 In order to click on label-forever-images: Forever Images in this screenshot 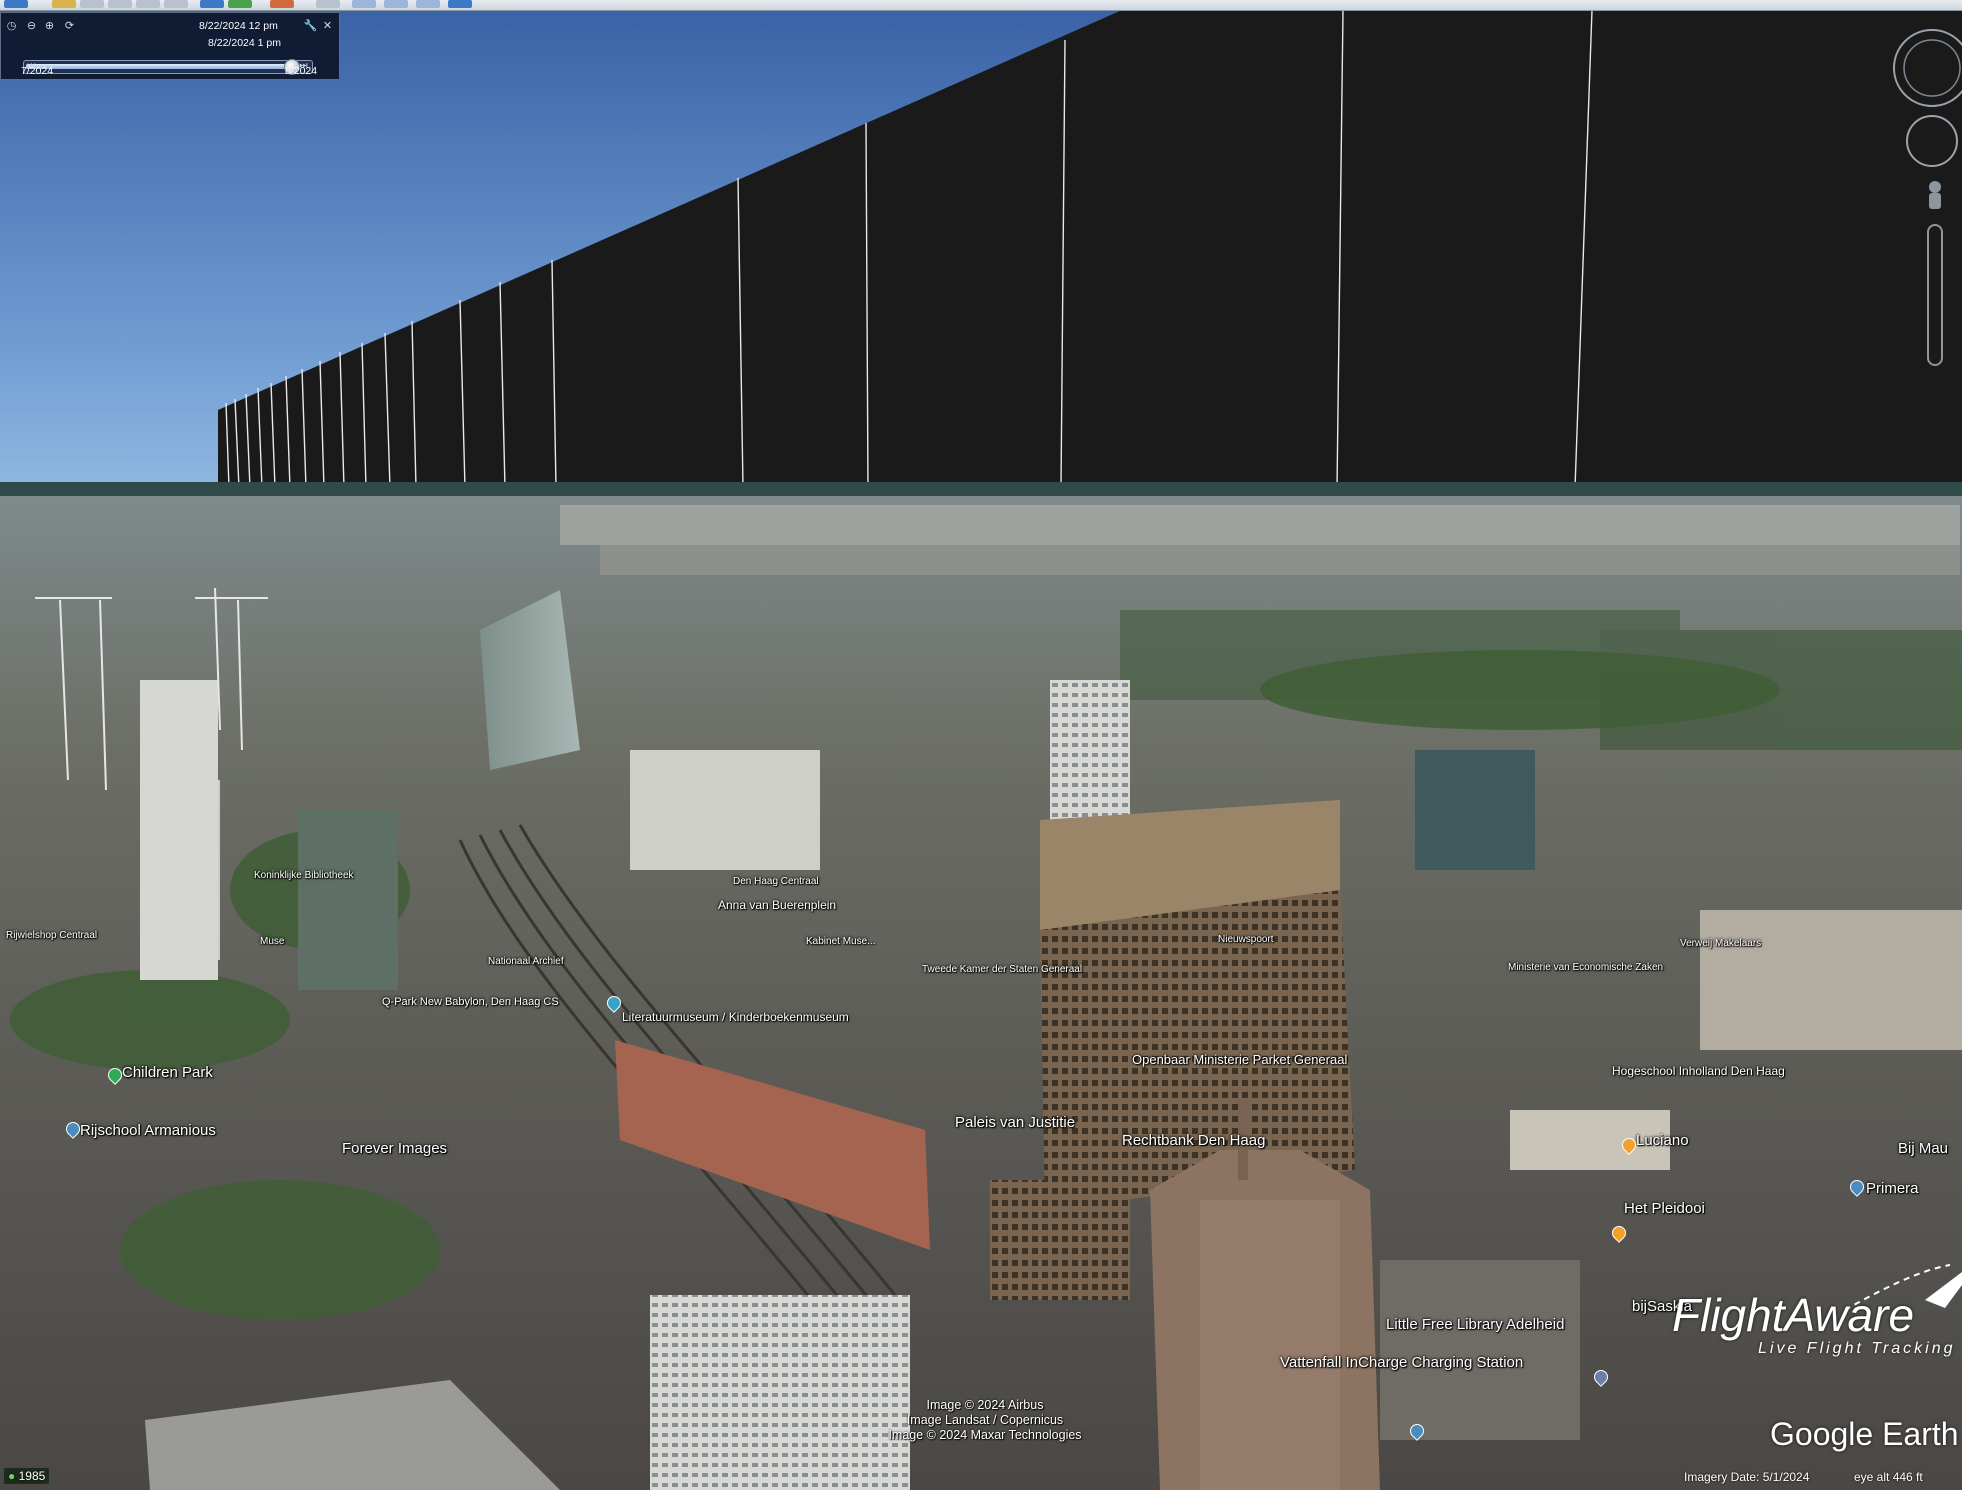, I will do `click(394, 1148)`.